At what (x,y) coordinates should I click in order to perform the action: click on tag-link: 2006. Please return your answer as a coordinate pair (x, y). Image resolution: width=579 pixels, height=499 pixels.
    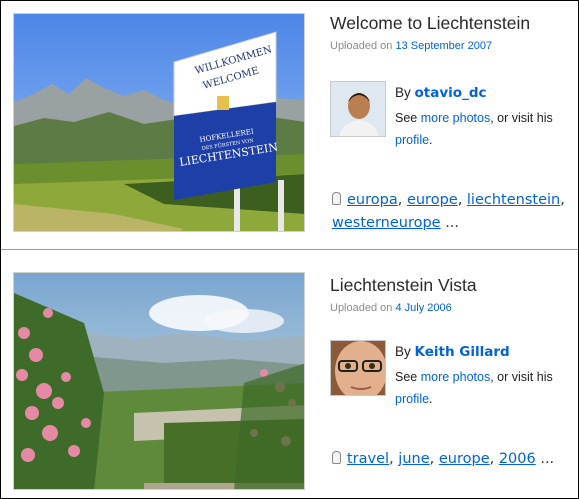
    Looking at the image, I should click on (517, 459).